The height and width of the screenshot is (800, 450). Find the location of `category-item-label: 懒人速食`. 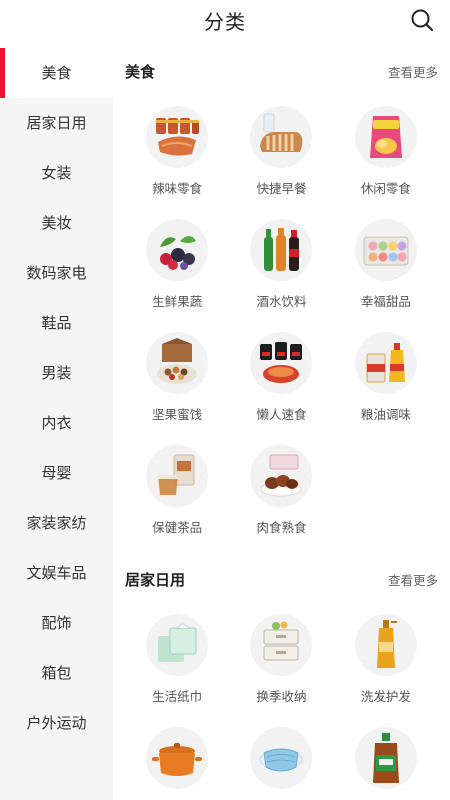

category-item-label: 懒人速食 is located at coordinates (281, 414).